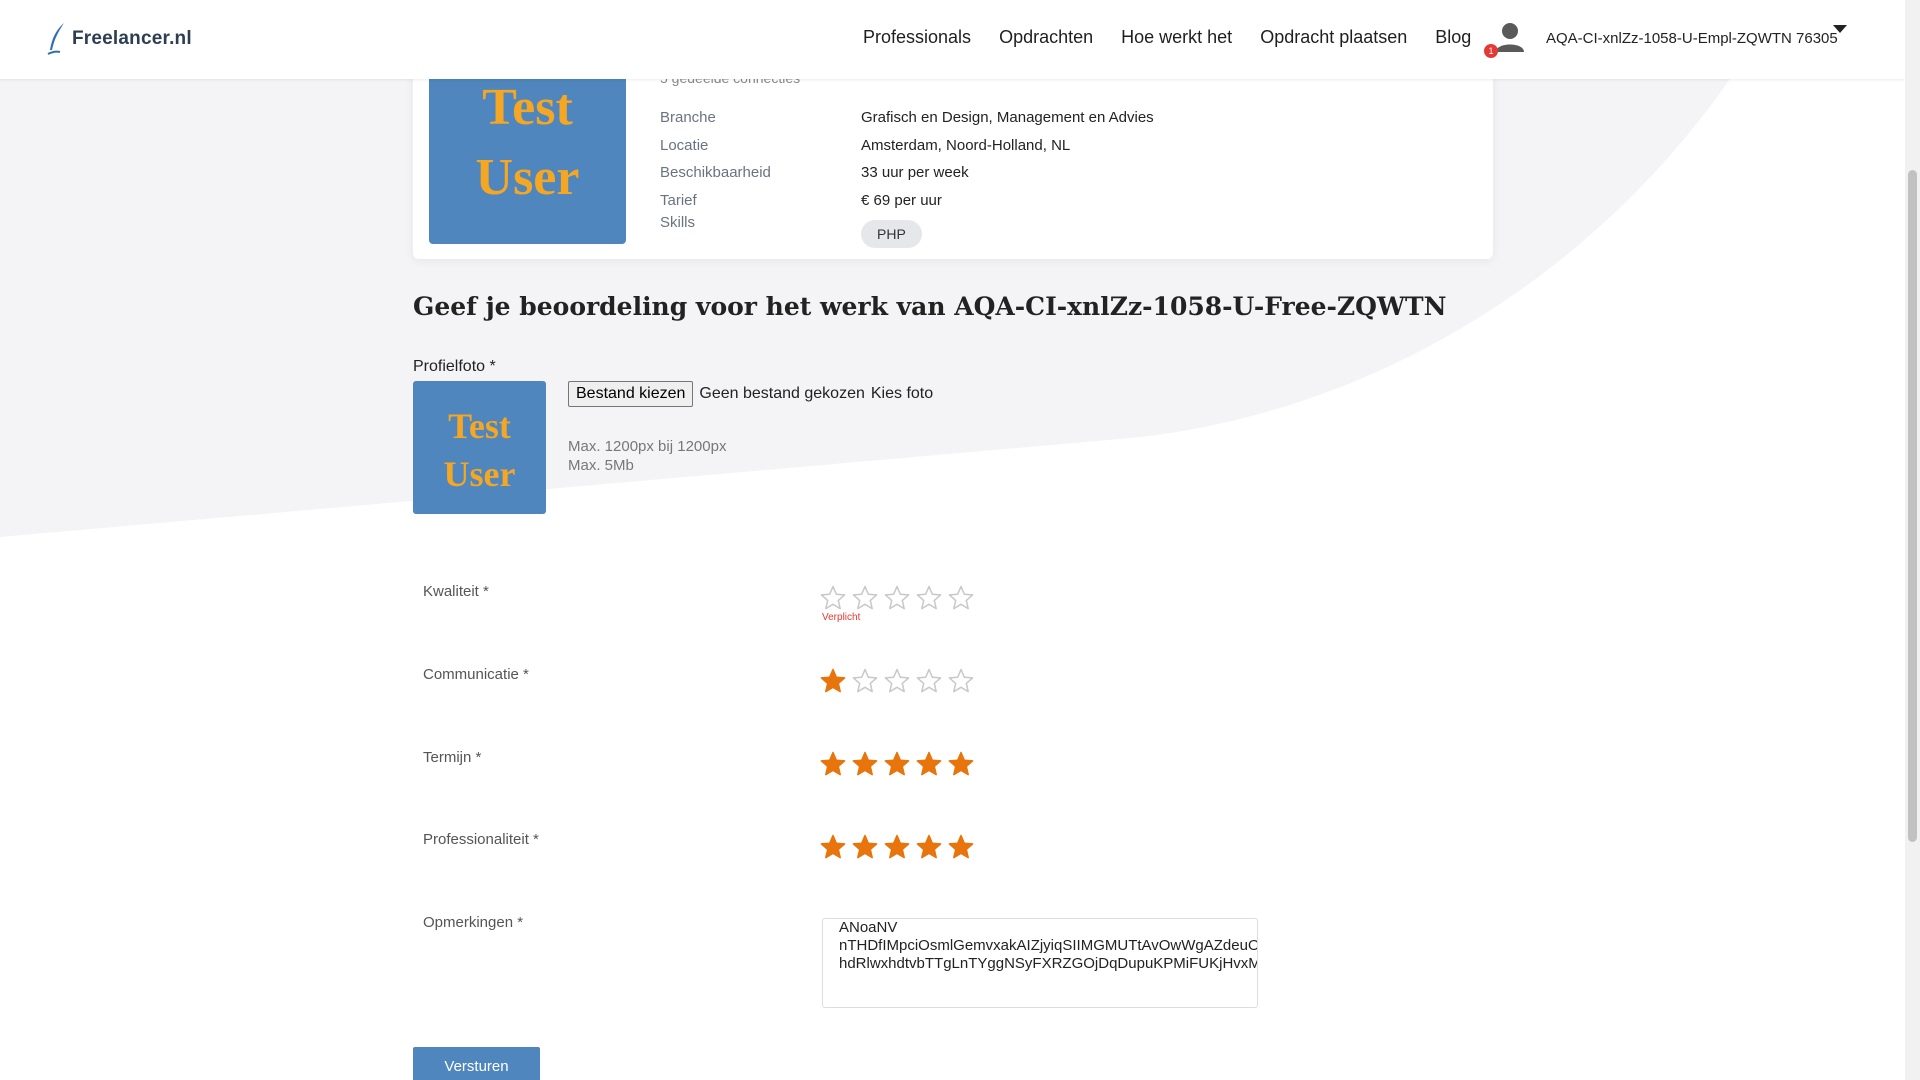 This screenshot has height=1080, width=1920. Describe the element at coordinates (456, 591) in the screenshot. I see `rating-label-kwaliteit: Kwaliteit *` at that location.